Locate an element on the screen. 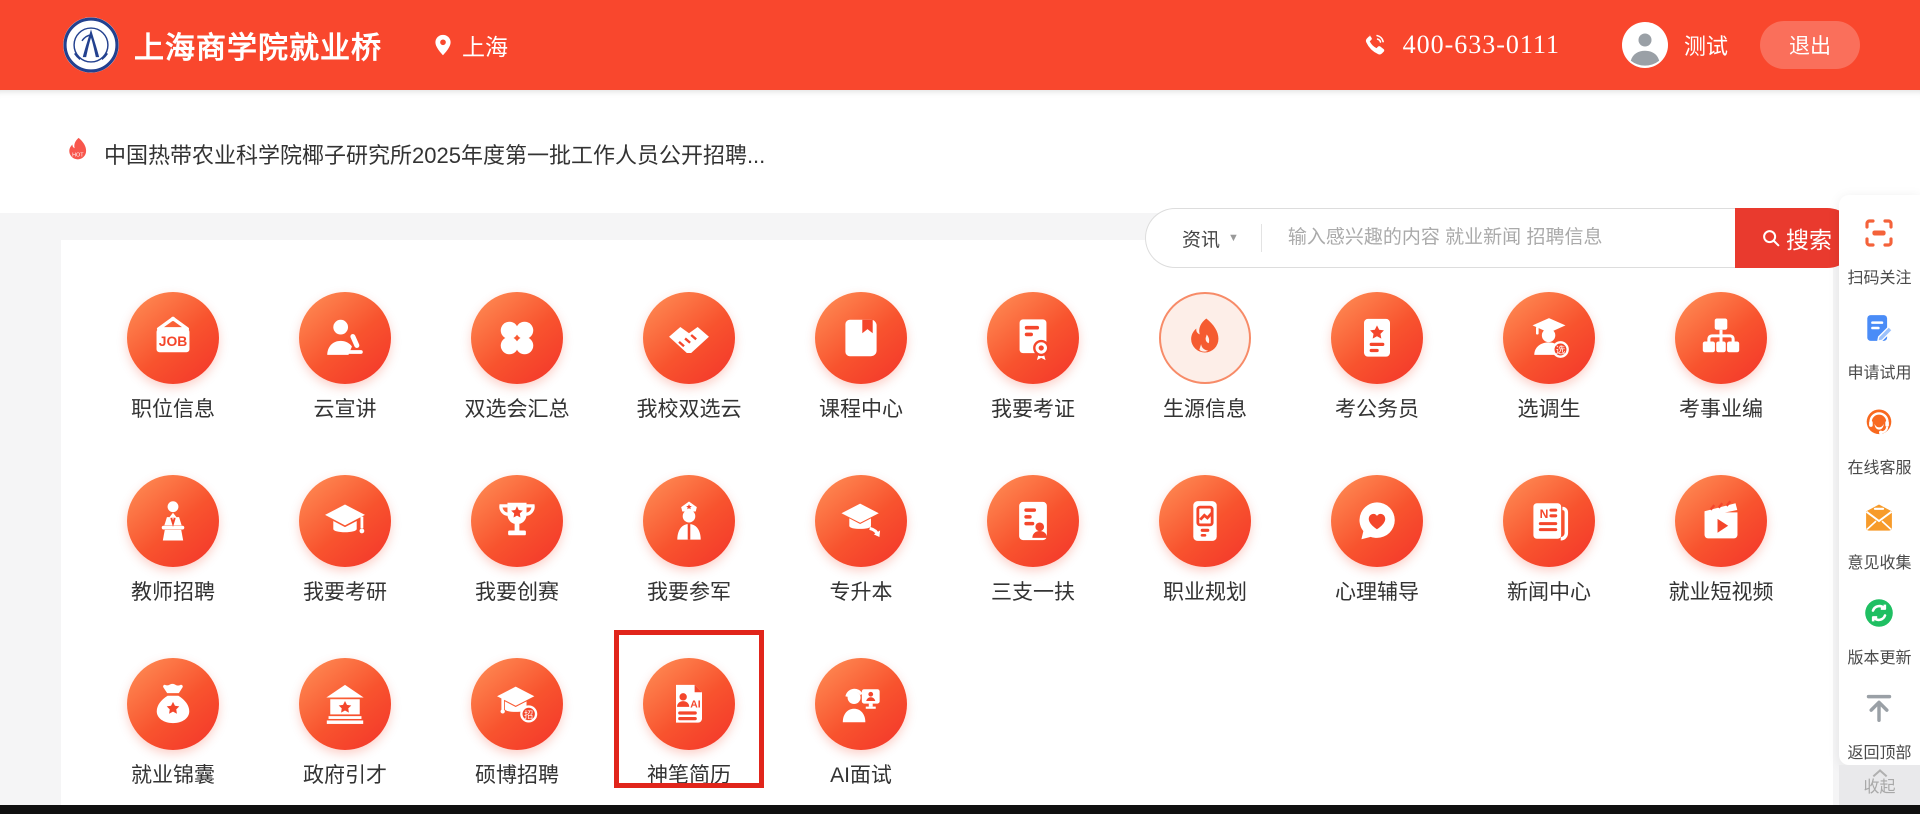 The height and width of the screenshot is (814, 1920). cap-badge-icon: 招 is located at coordinates (517, 704).